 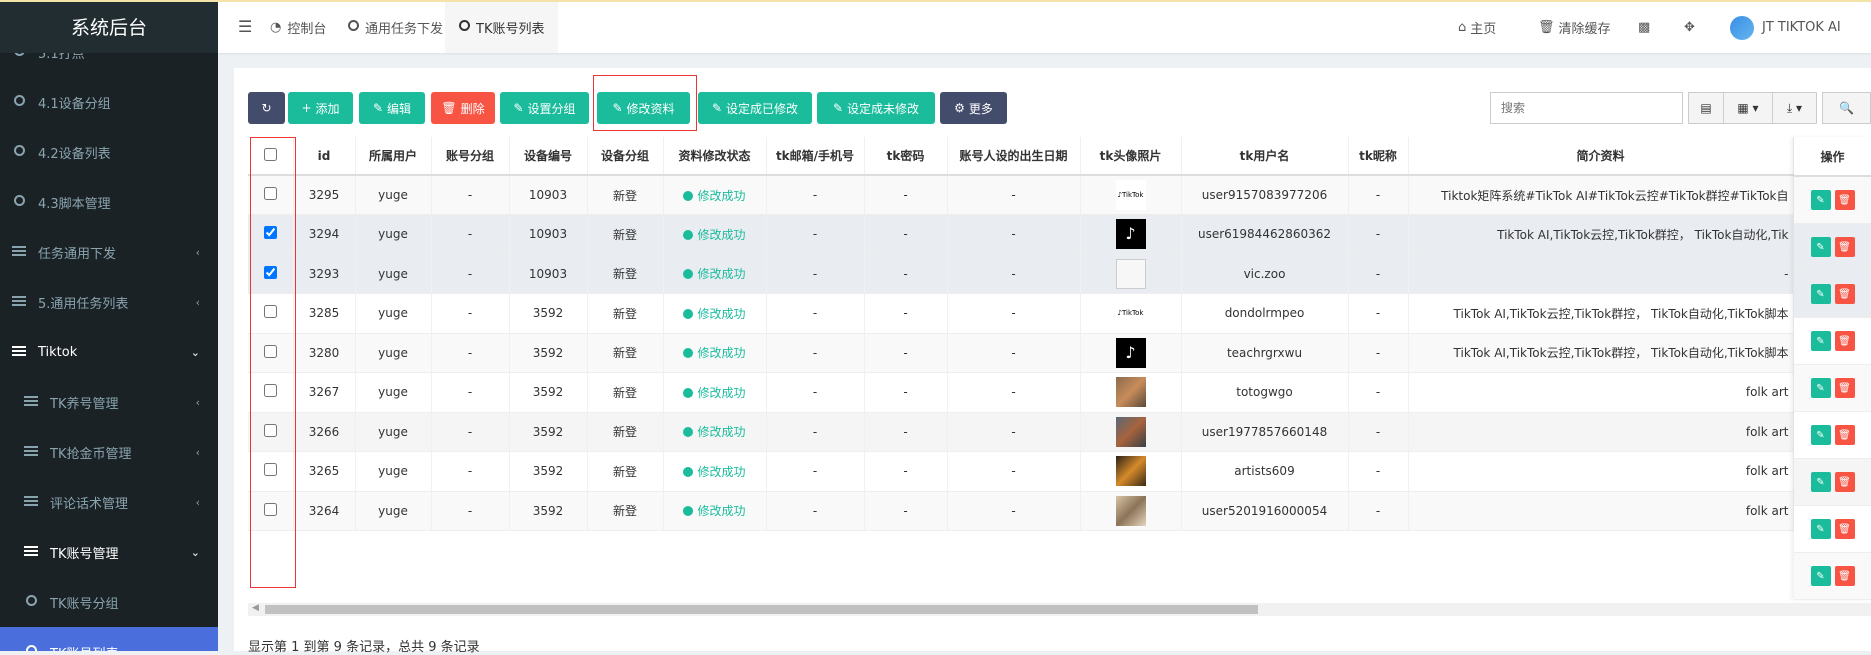 I want to click on tab-2: TK账号列表, so click(x=502, y=27).